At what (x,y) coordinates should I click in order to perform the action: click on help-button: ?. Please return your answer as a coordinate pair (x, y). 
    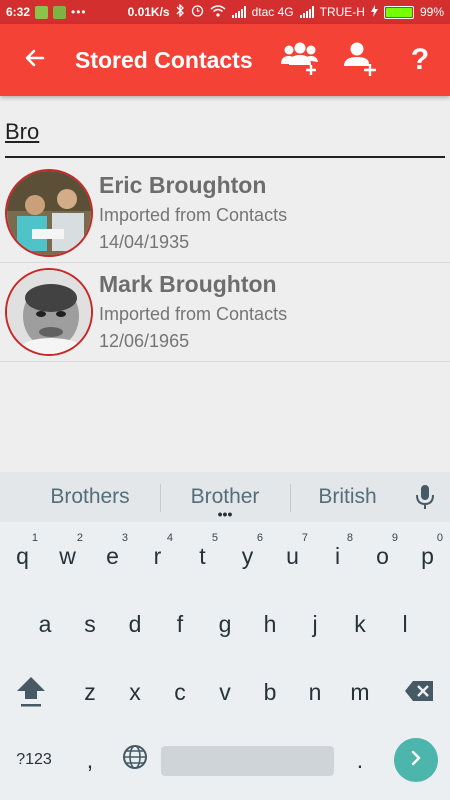
    Looking at the image, I should click on (420, 60).